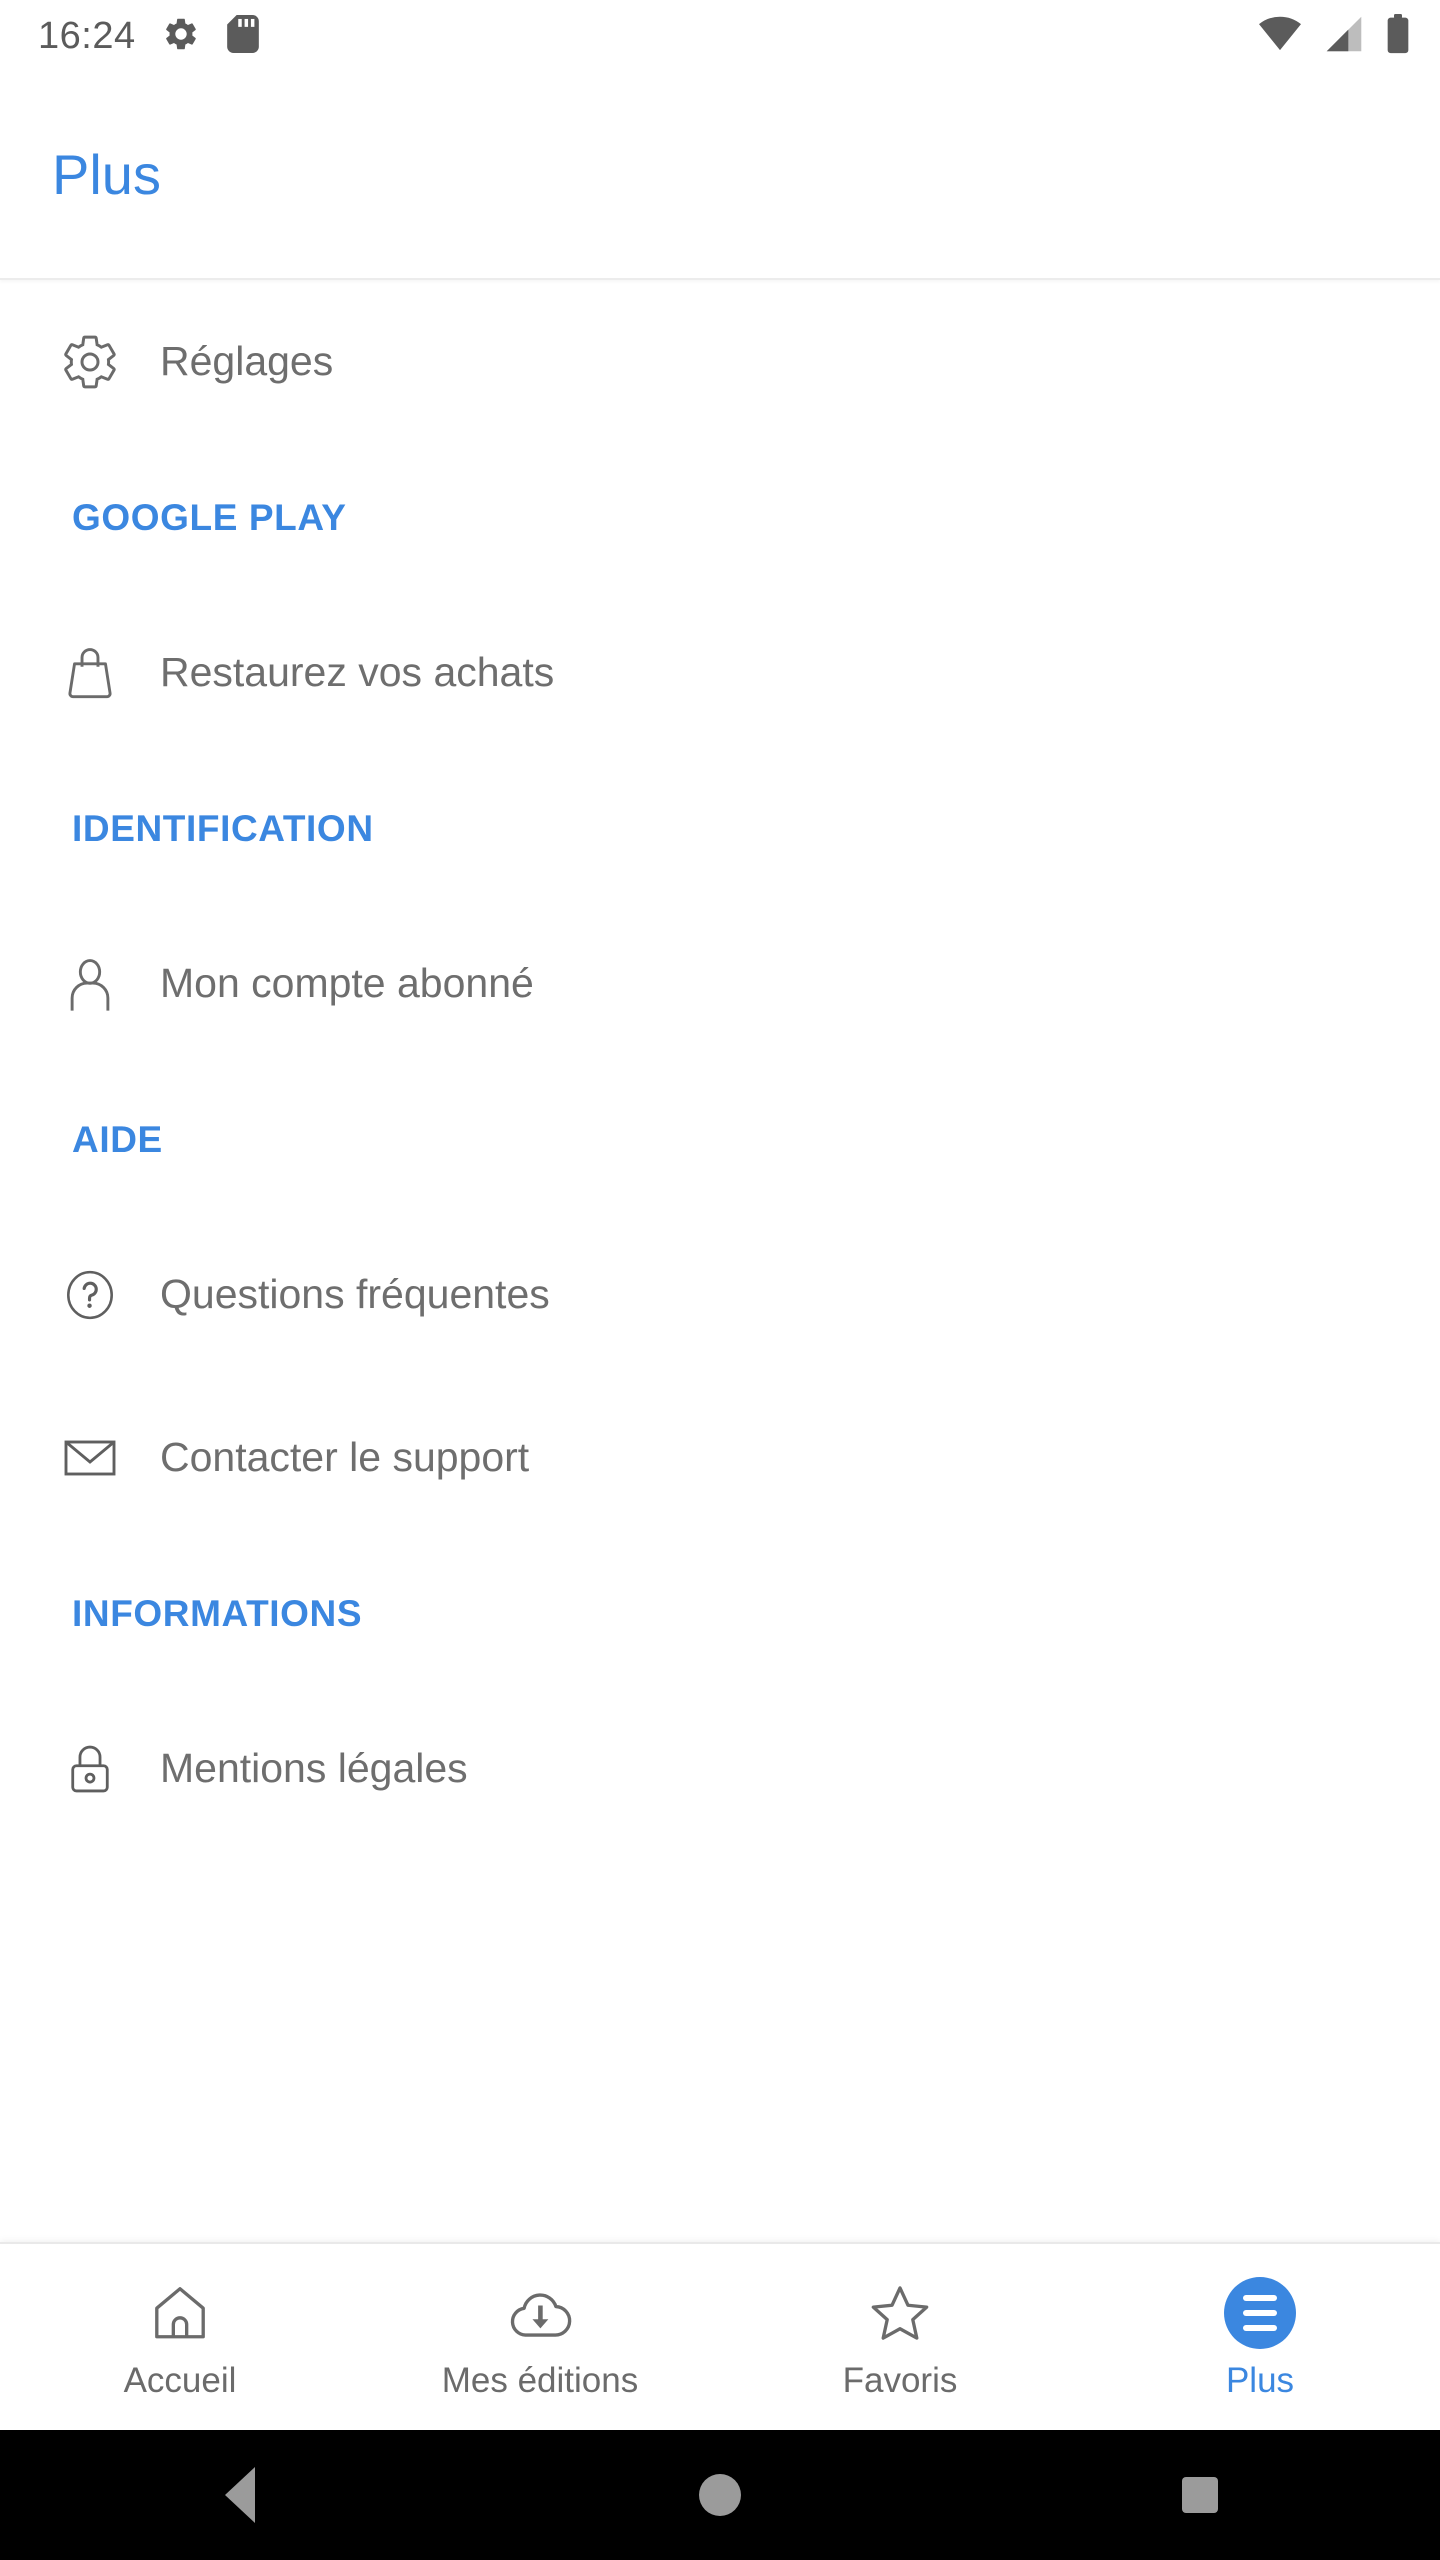 The image size is (1440, 2560). Describe the element at coordinates (347, 982) in the screenshot. I see `list-item-label: Mon compte abonné` at that location.